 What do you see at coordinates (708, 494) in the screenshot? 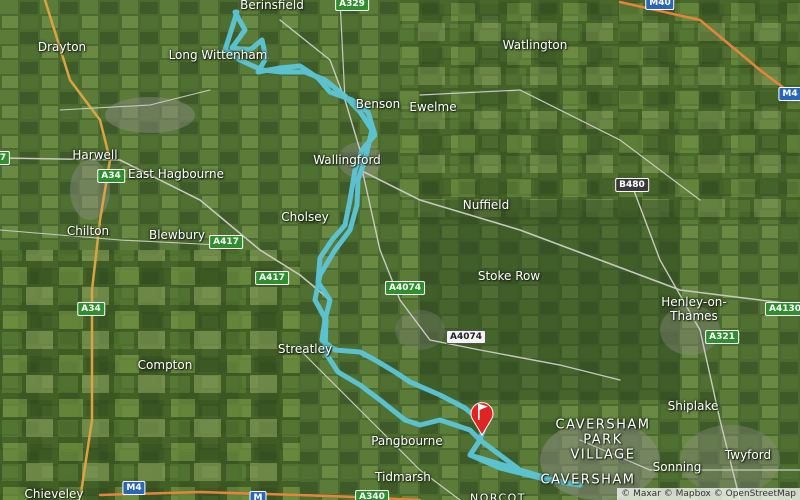
I see `map-attribution: © Maxar © Mapbox © OpenStreetMap` at bounding box center [708, 494].